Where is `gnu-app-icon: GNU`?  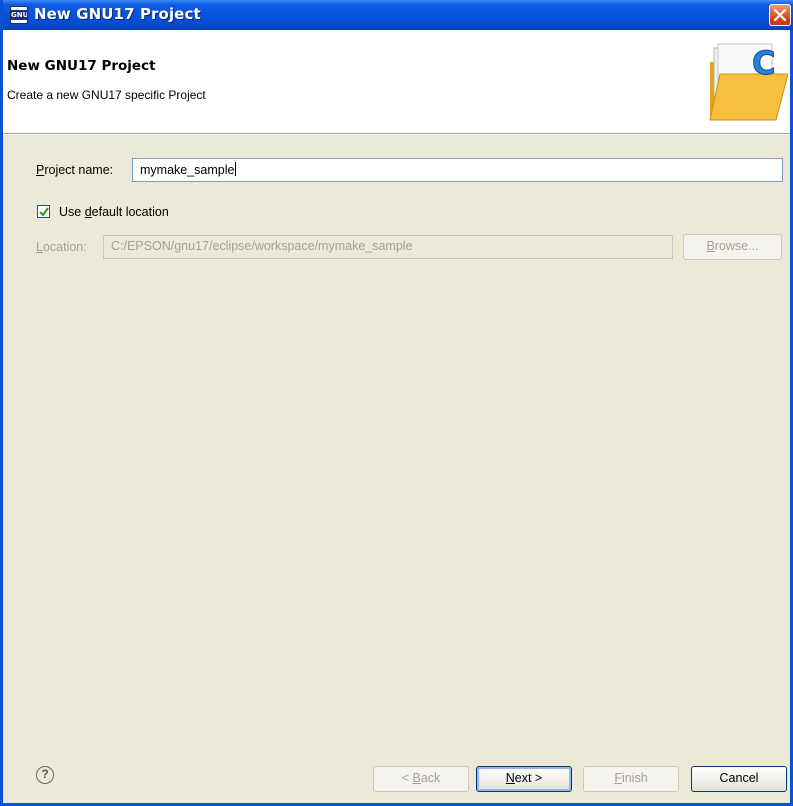
gnu-app-icon: GNU is located at coordinates (19, 15).